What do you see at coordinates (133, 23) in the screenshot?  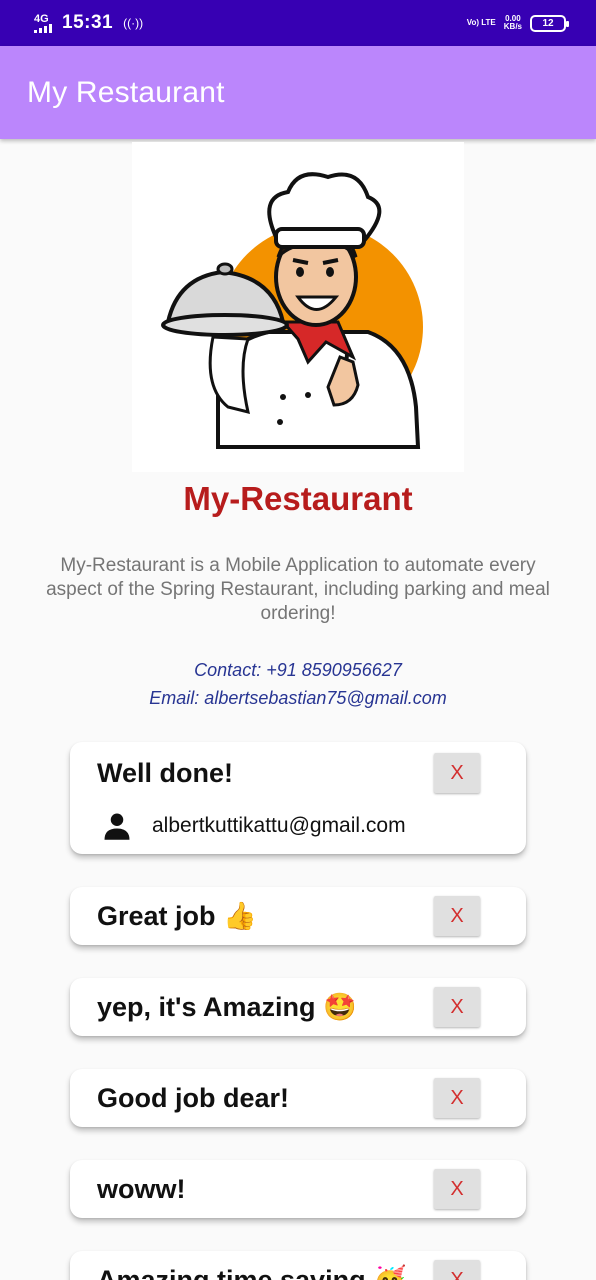 I see `hotspot-icon: ((·))` at bounding box center [133, 23].